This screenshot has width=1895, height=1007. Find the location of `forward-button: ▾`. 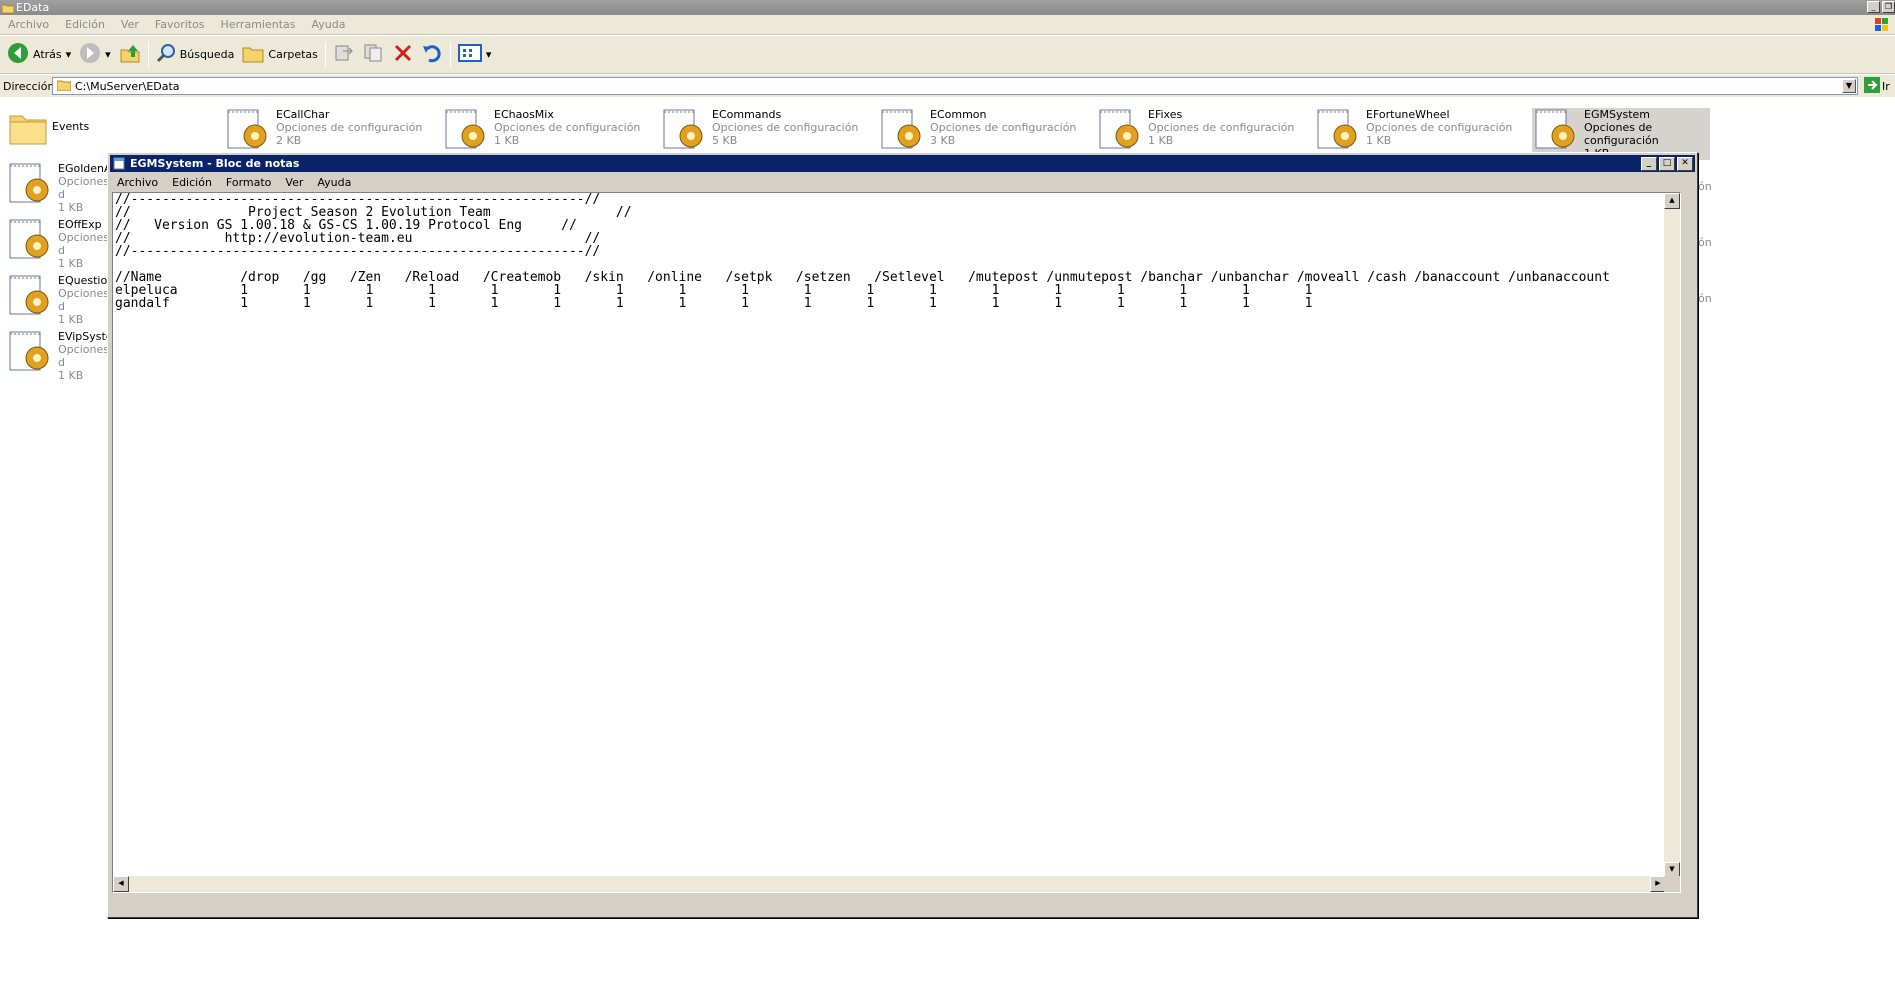

forward-button: ▾ is located at coordinates (95, 55).